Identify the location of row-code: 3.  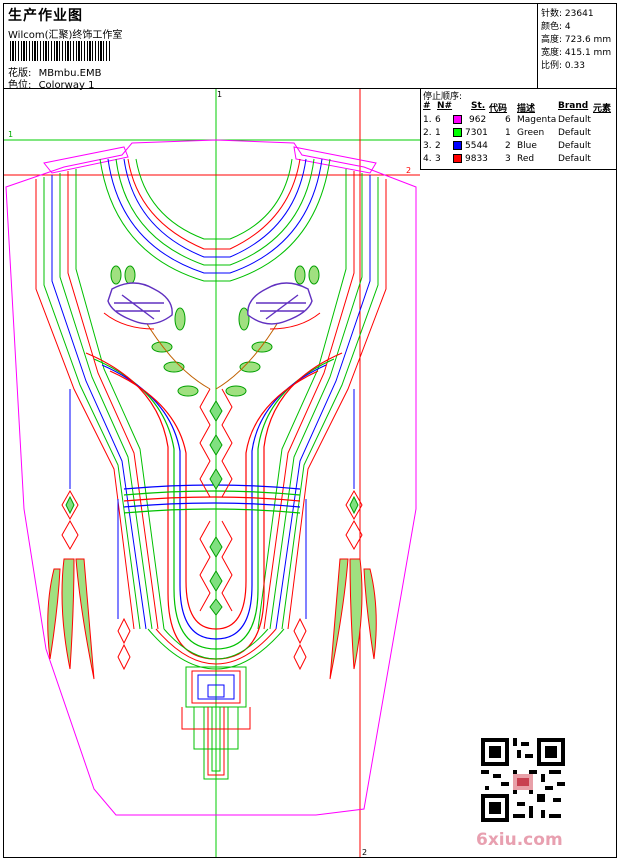
(508, 159).